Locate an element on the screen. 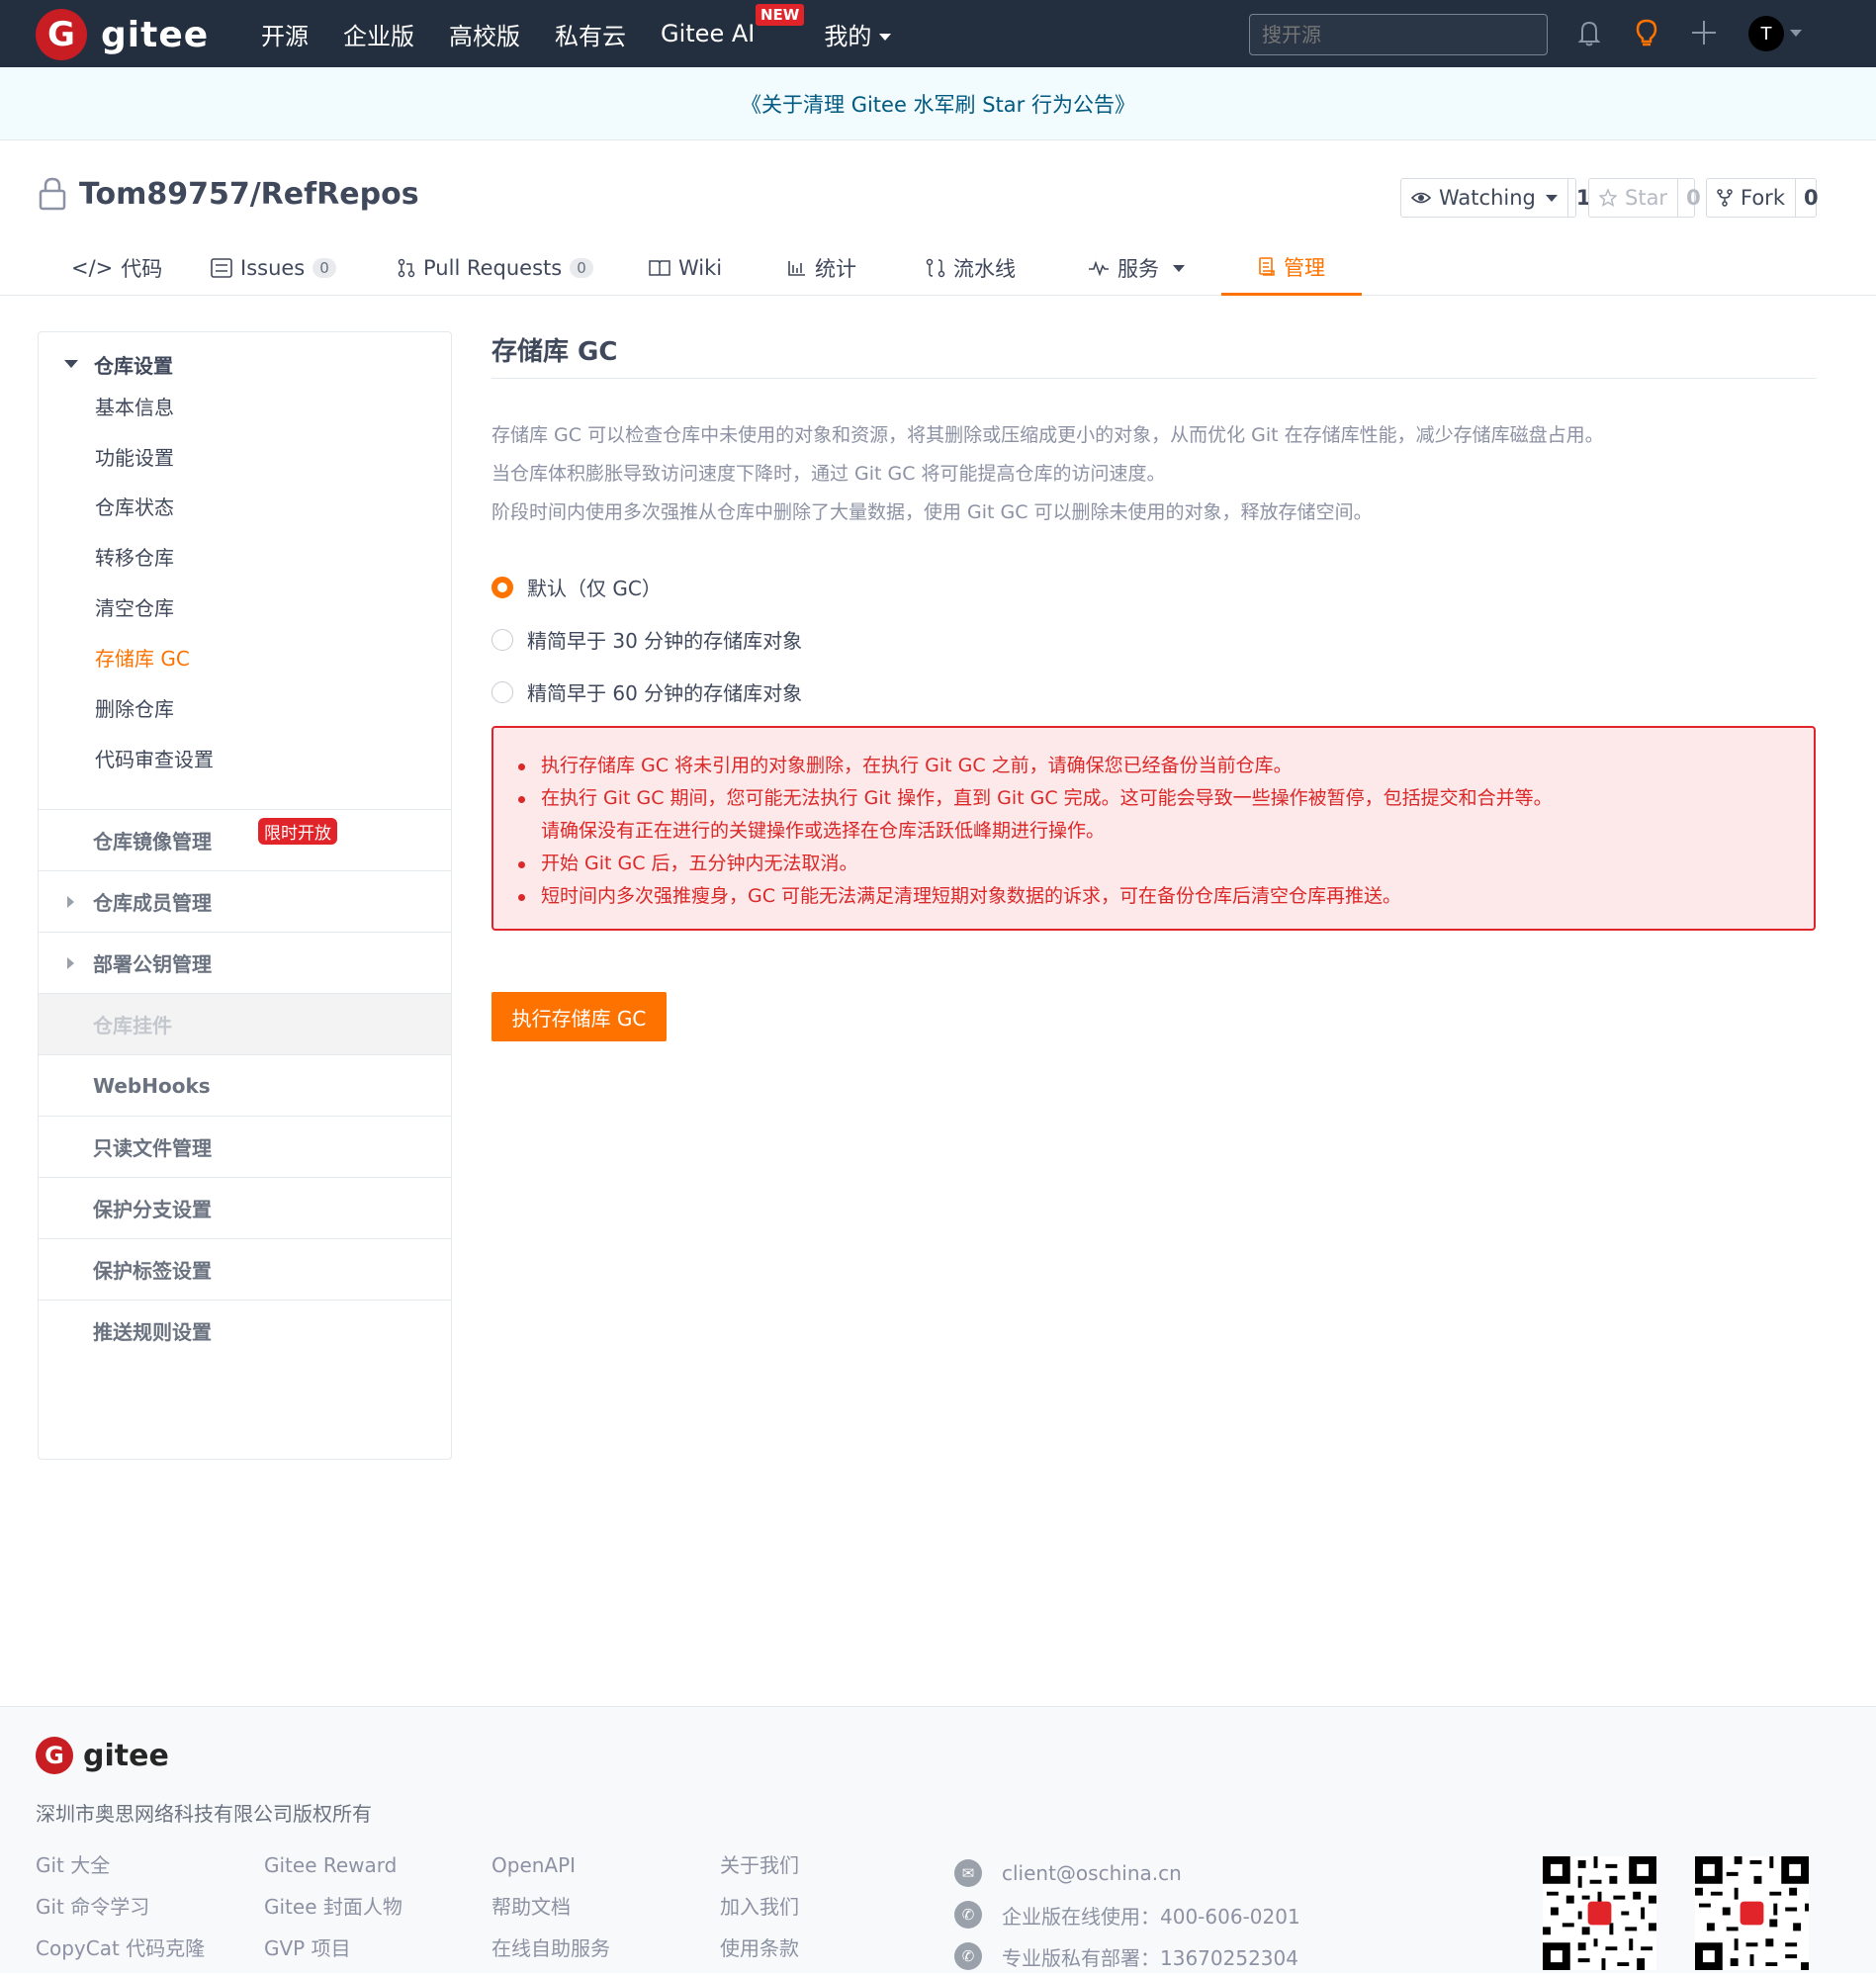  tab-issues: Issues 0 is located at coordinates (273, 268).